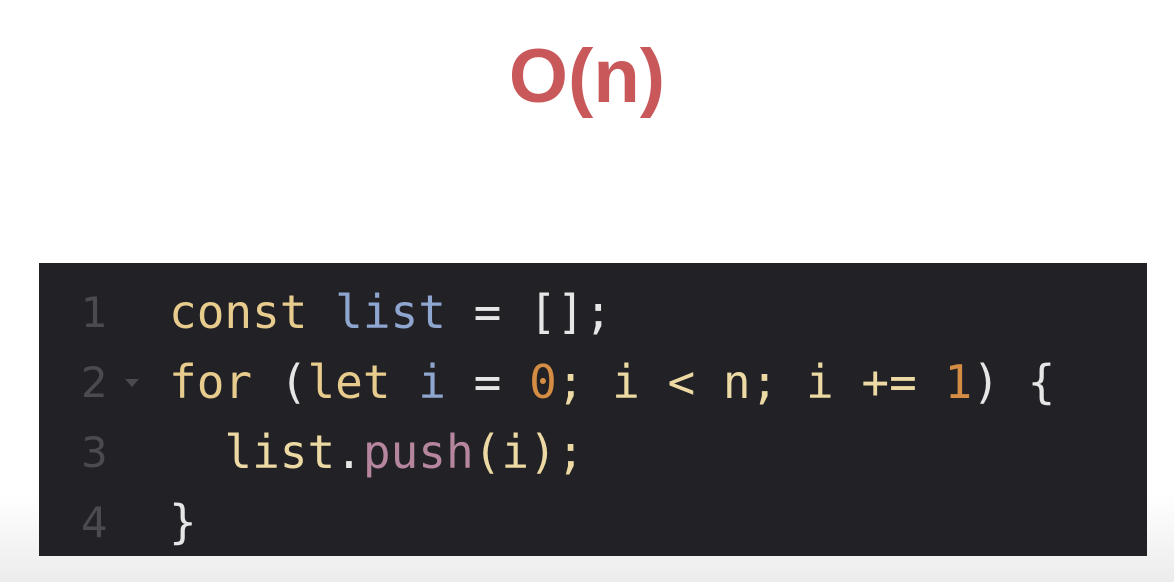  I want to click on line-number: 1, so click(94, 312).